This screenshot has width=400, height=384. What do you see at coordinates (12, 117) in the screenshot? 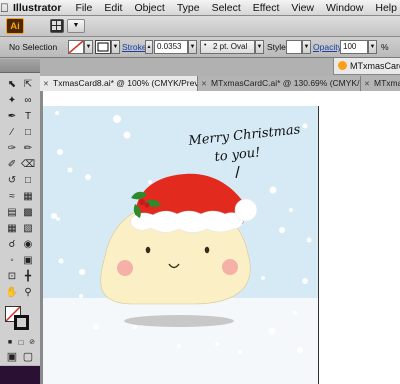
I see `pen-tool-icon: ✒` at bounding box center [12, 117].